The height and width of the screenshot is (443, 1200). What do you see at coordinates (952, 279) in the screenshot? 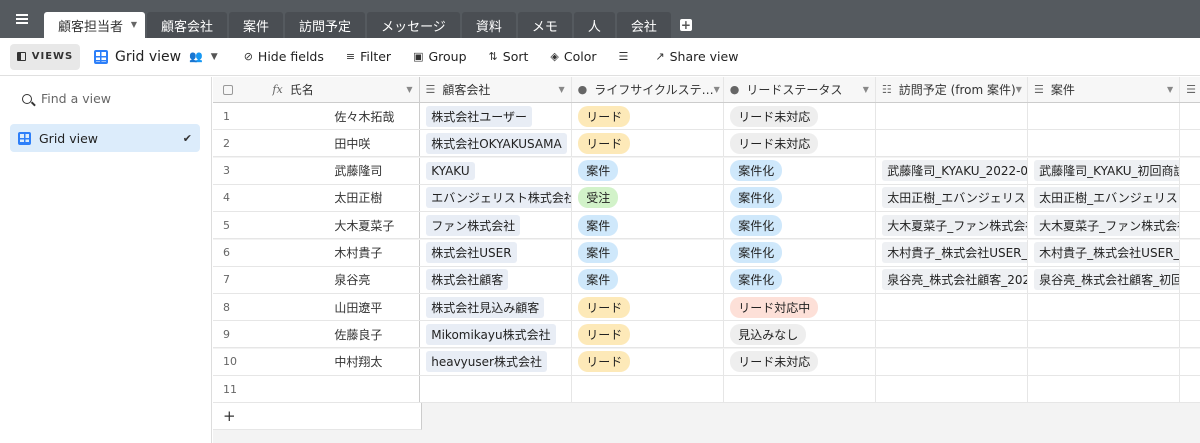
I see `visits-cell: 泉谷亮_株式会社顧客_2022-` at bounding box center [952, 279].